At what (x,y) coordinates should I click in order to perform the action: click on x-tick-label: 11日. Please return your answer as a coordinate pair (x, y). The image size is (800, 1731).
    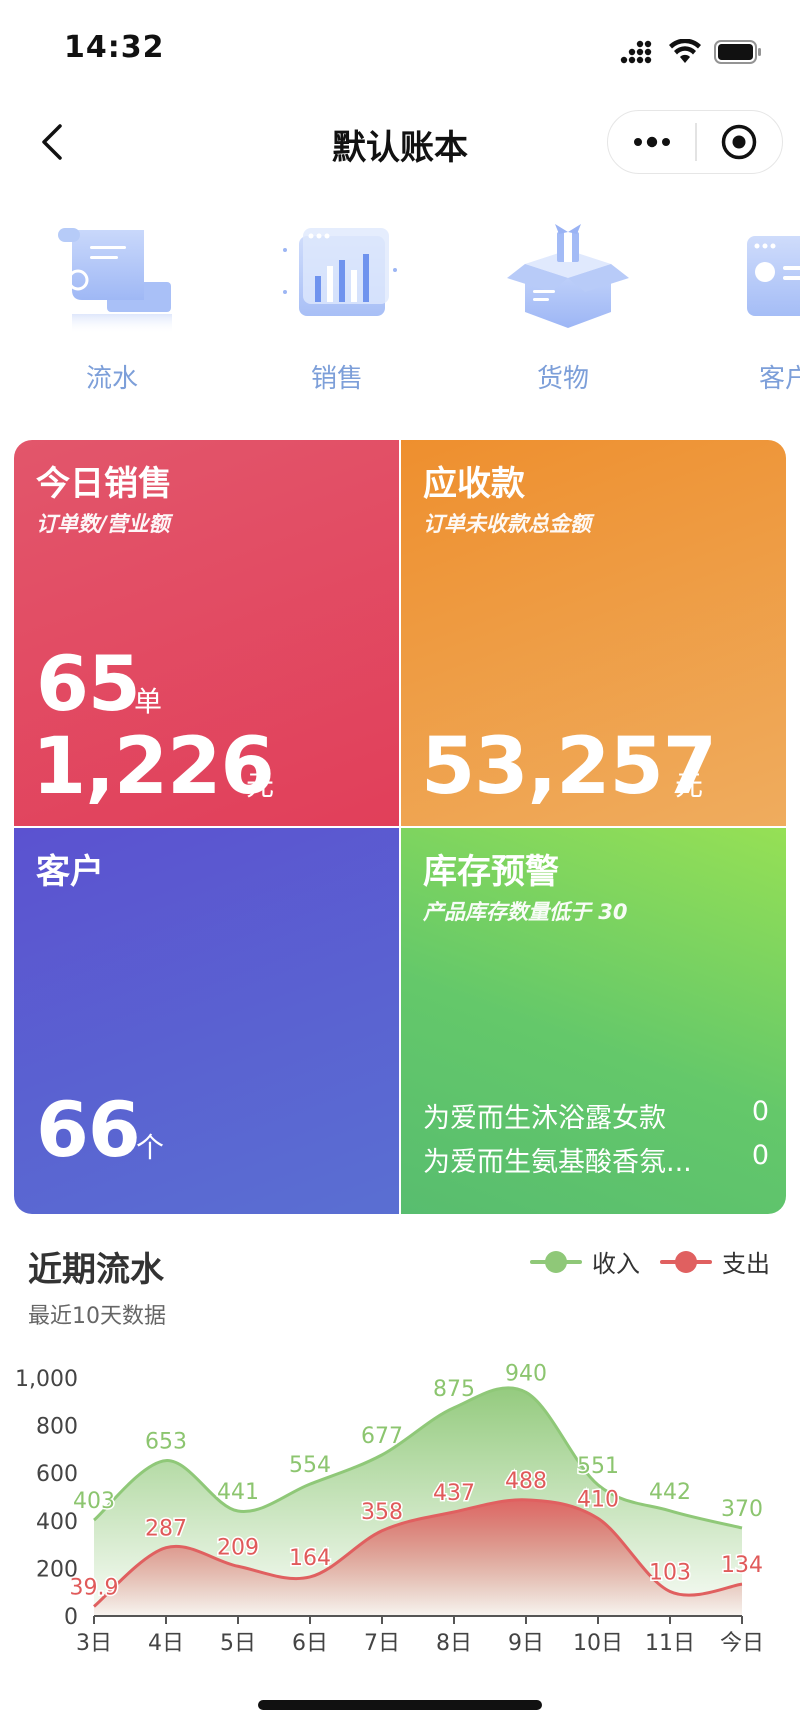
    Looking at the image, I should click on (670, 1643).